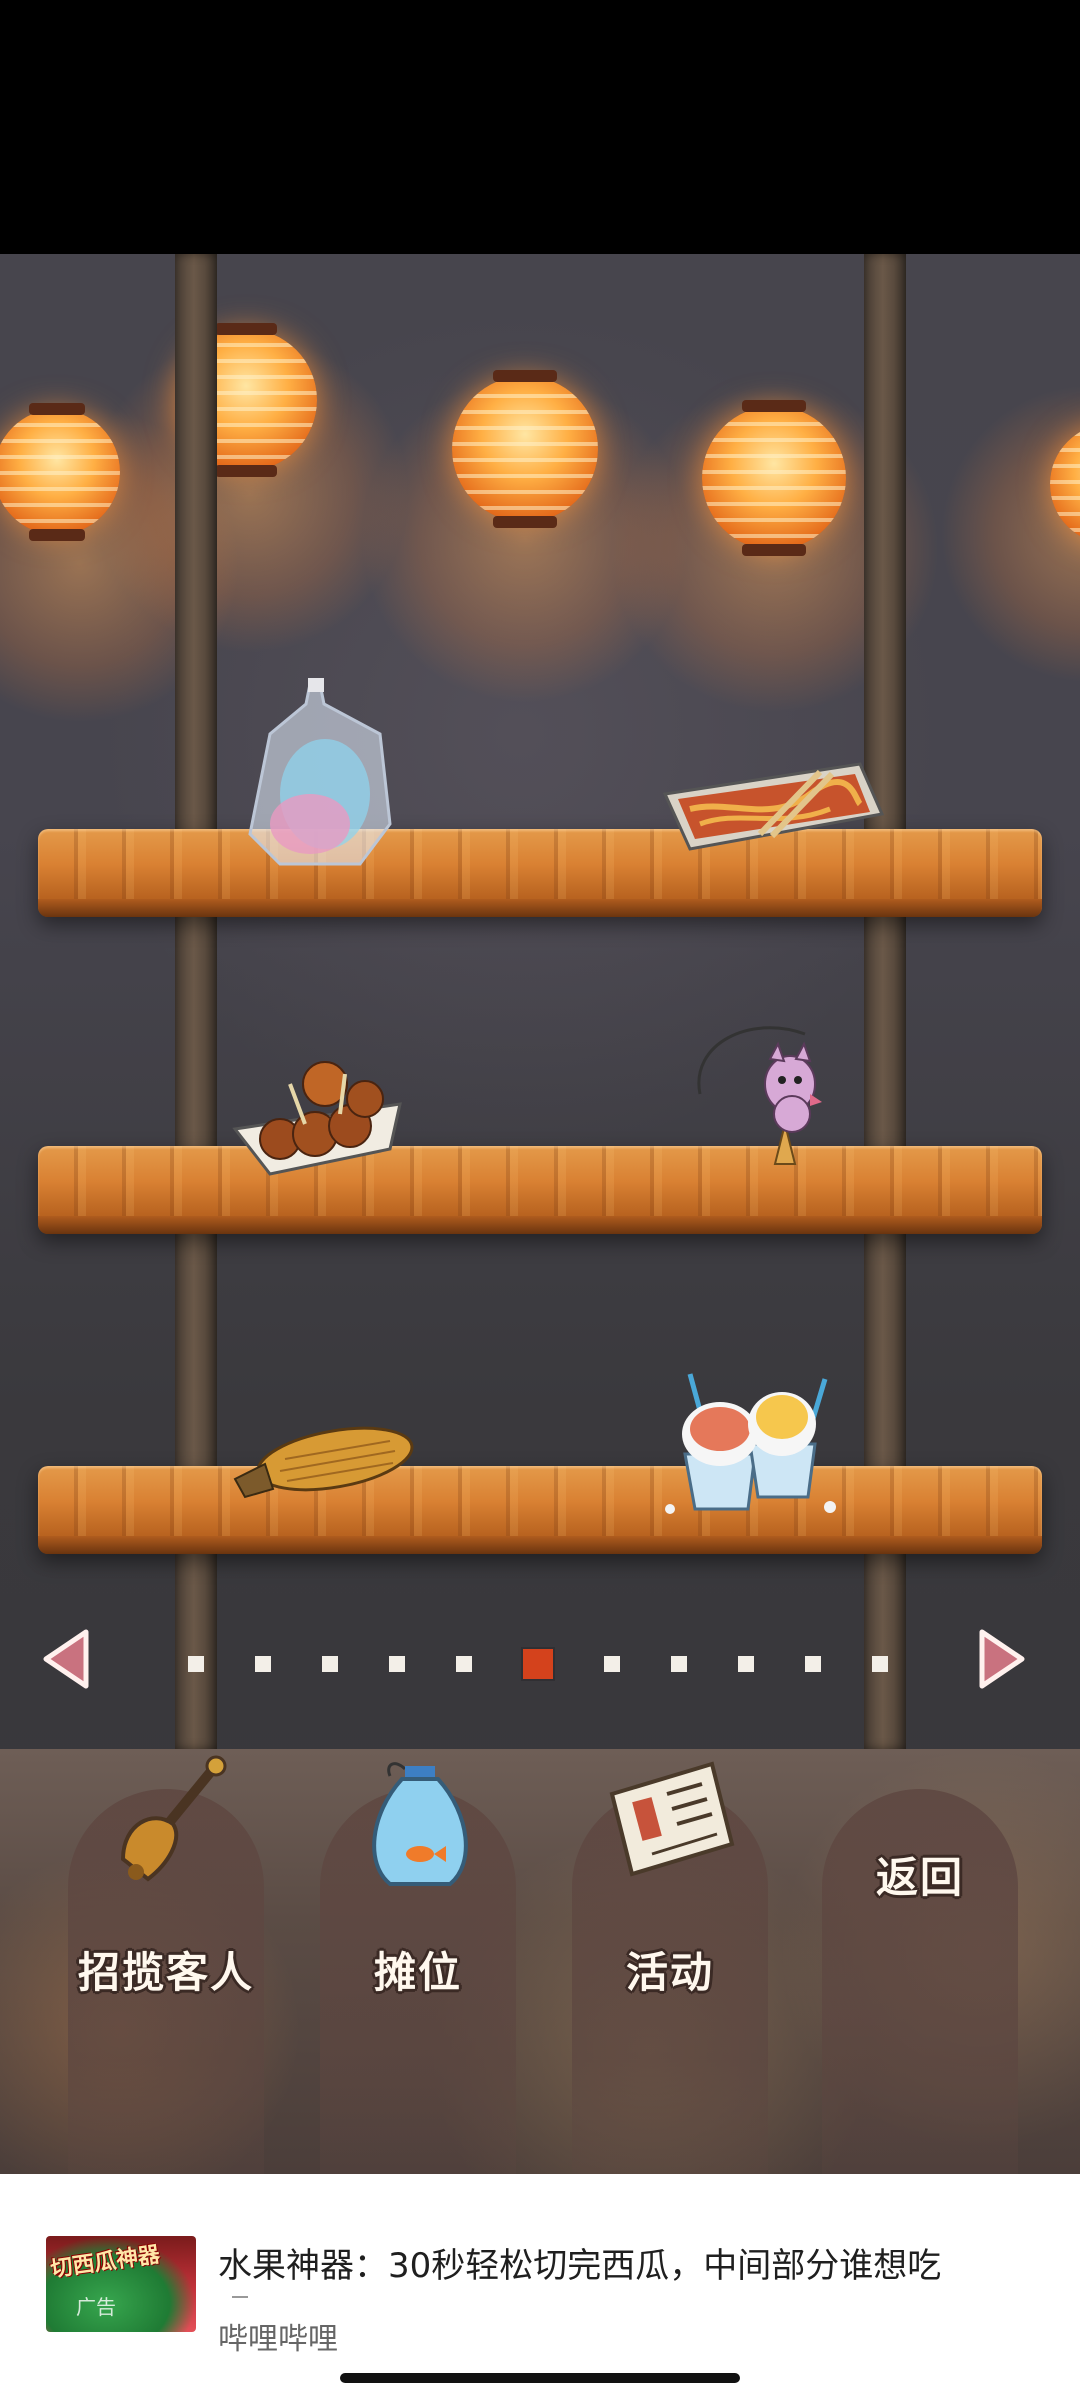 Image resolution: width=1080 pixels, height=2400 pixels. Describe the element at coordinates (165, 1972) in the screenshot. I see `attract-customers-label: 招揽客人` at that location.